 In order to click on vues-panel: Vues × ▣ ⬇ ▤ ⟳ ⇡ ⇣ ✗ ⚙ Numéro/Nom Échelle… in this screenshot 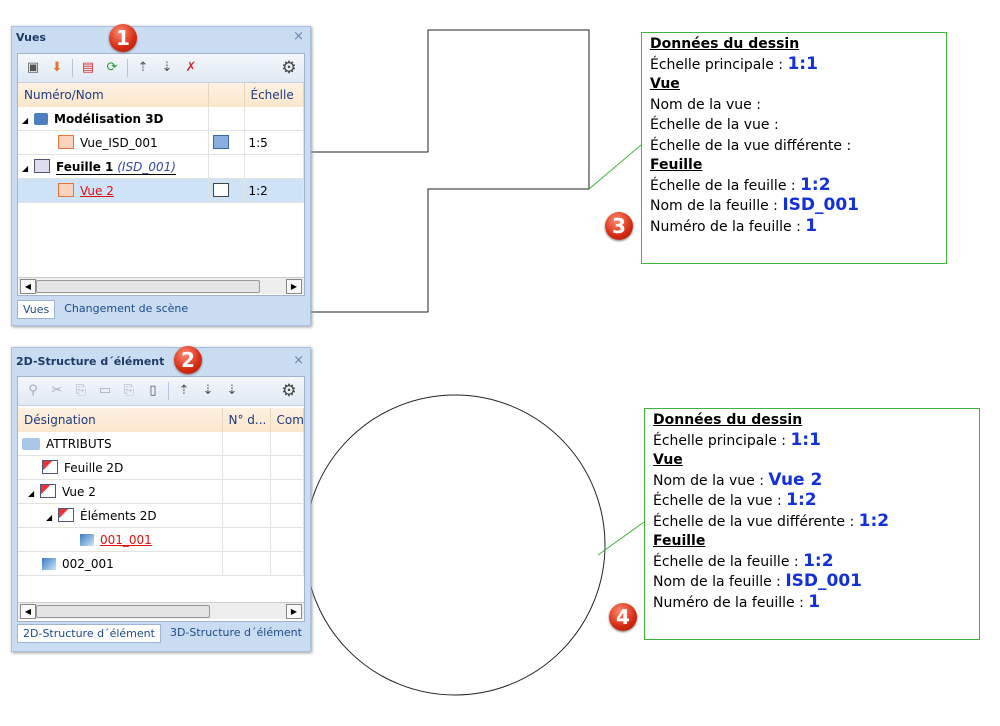, I will do `click(161, 176)`.